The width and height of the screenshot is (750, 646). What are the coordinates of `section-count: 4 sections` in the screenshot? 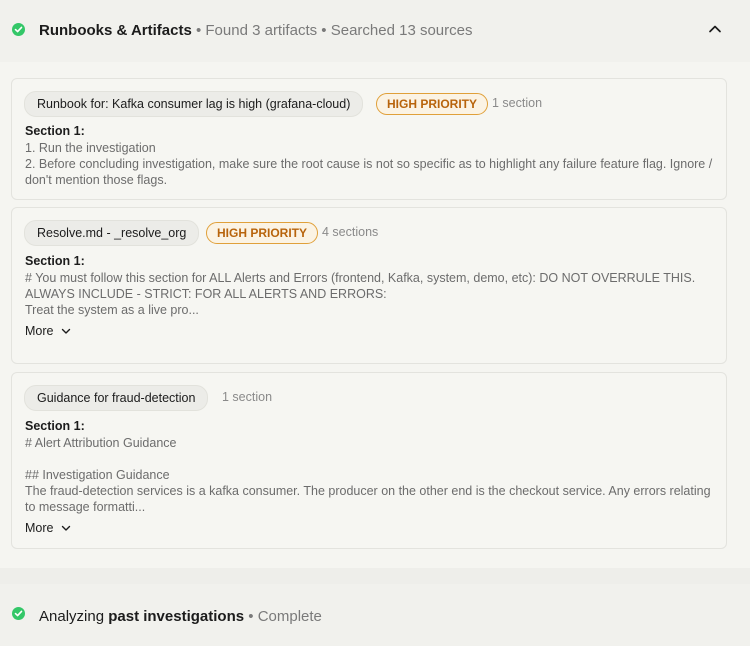 It's located at (350, 232).